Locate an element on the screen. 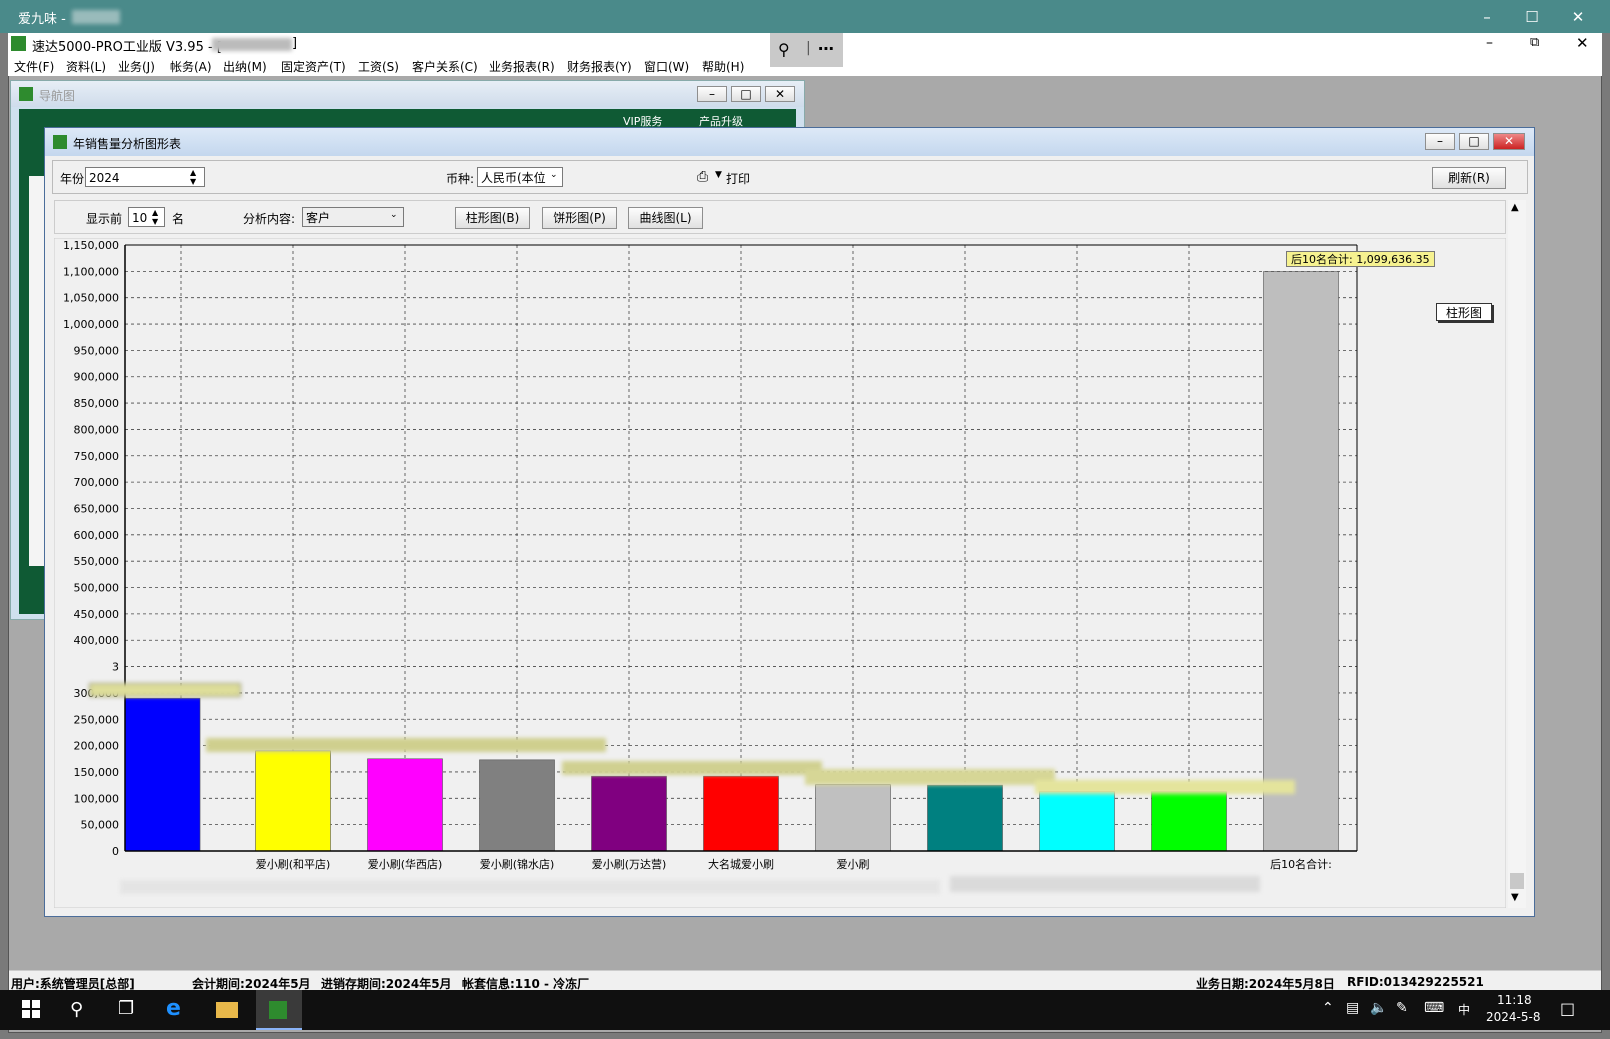 The image size is (1610, 1039). analysis-select: 客户 is located at coordinates (353, 217).